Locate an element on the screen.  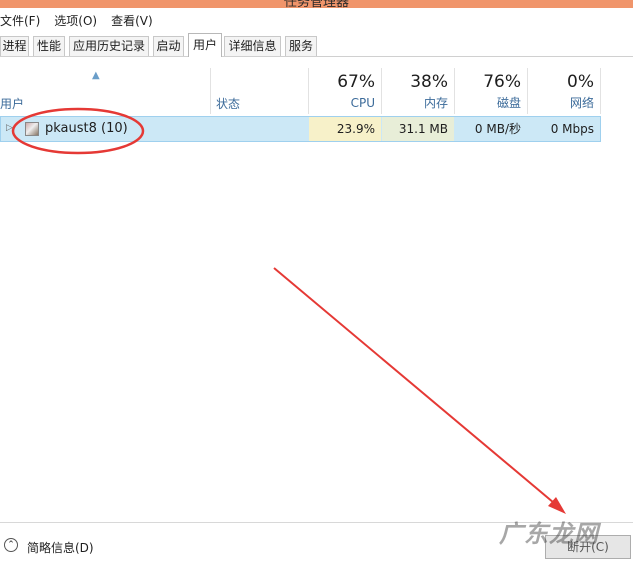
cpu-column-label: CPU is located at coordinates (362, 103).